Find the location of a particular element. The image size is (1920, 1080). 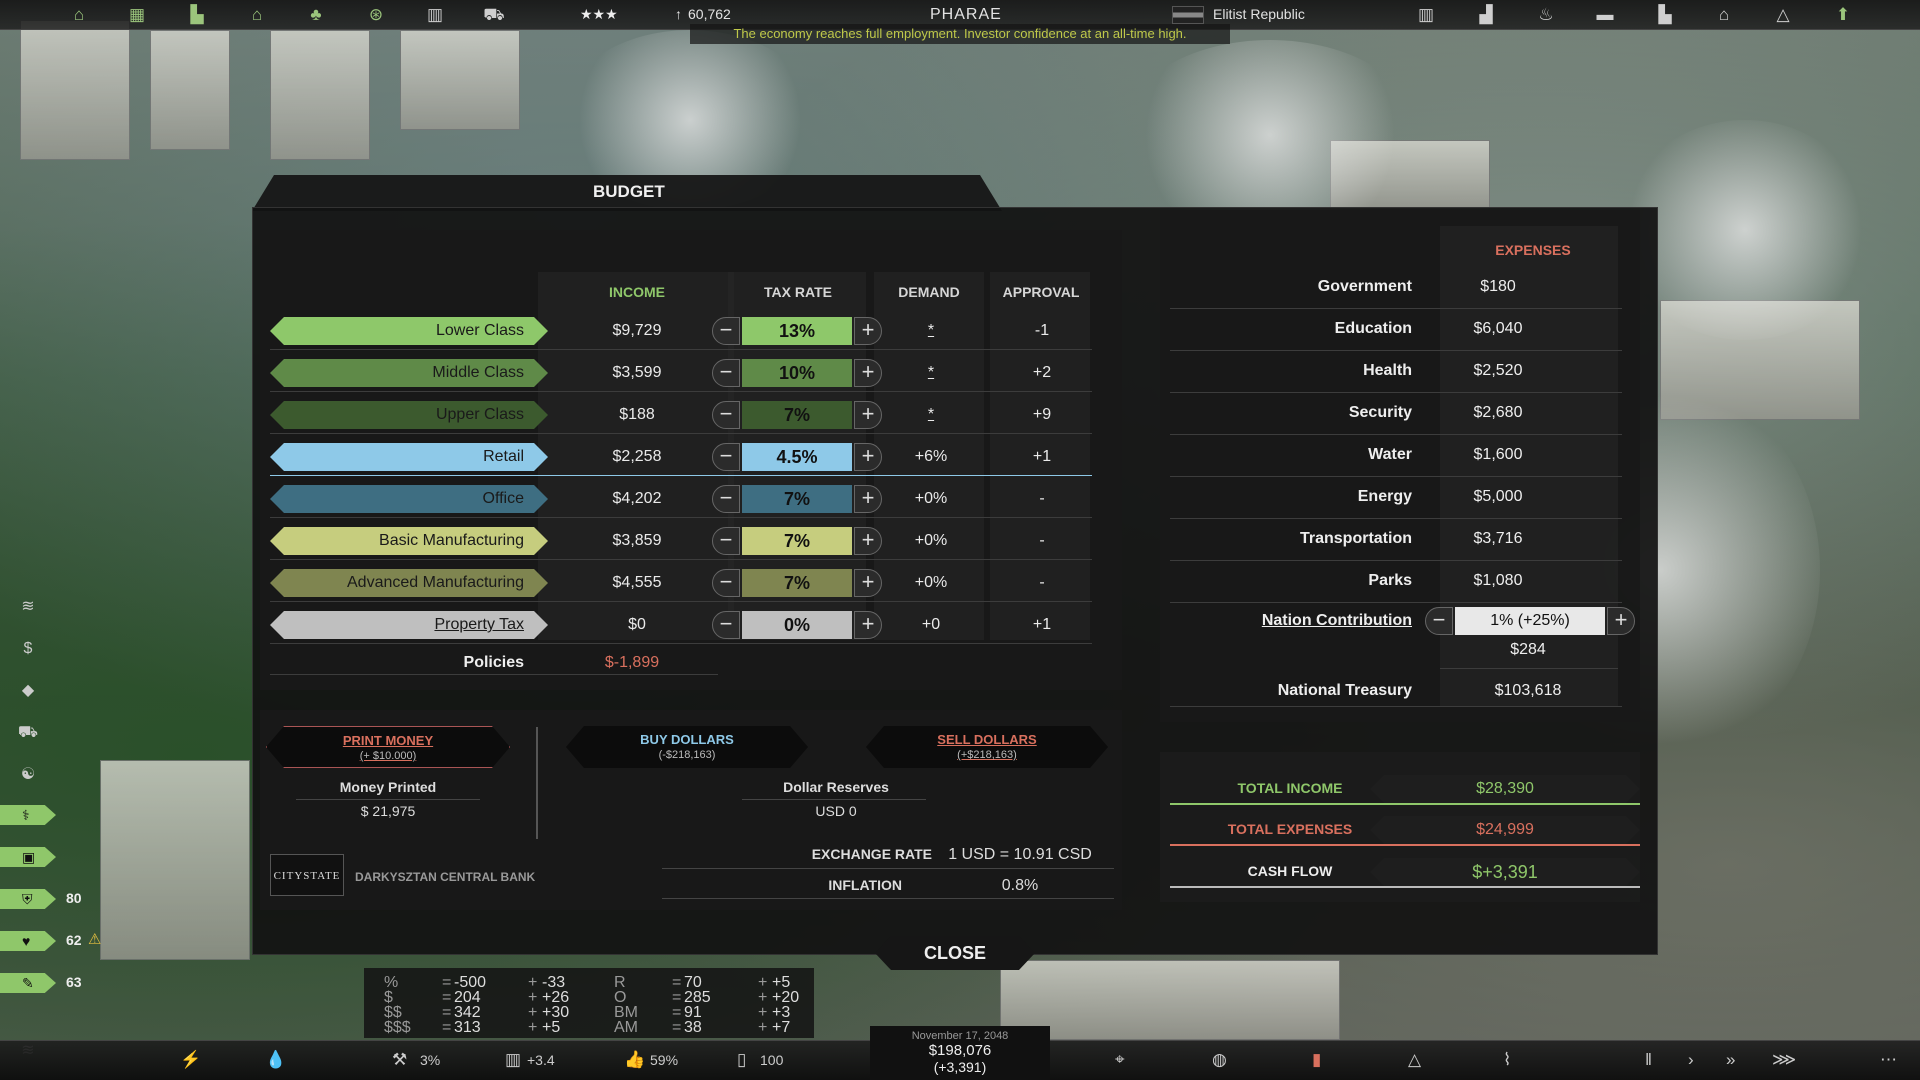

unemployment-icon: ⚒ is located at coordinates (400, 1059).